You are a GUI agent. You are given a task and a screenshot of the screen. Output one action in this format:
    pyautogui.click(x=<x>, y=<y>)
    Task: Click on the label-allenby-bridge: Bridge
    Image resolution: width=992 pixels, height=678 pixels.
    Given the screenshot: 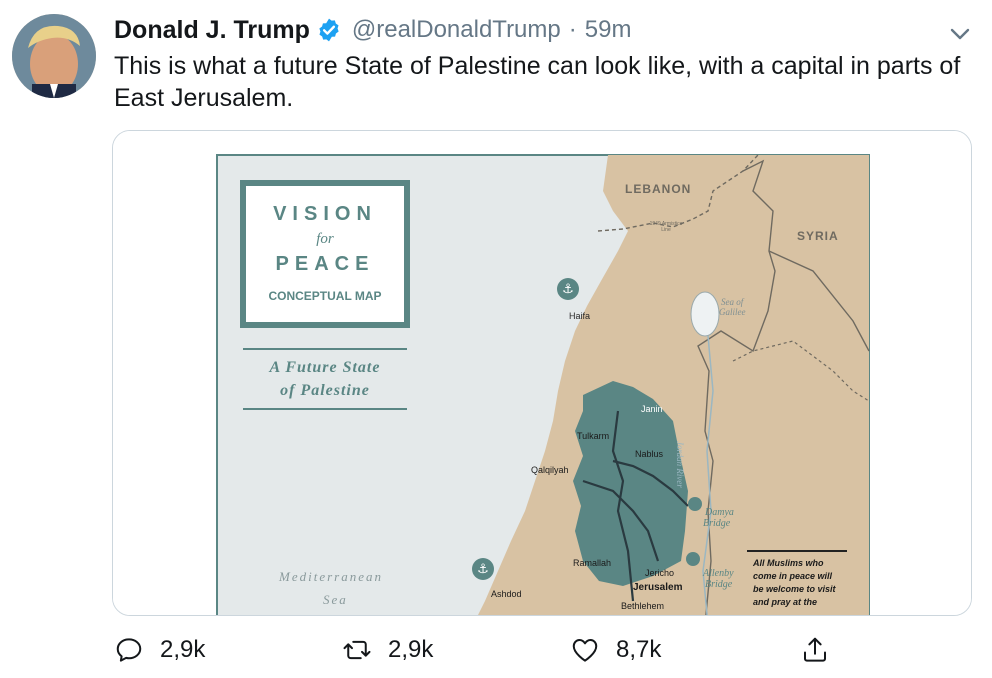 What is the action you would take?
    pyautogui.click(x=719, y=584)
    